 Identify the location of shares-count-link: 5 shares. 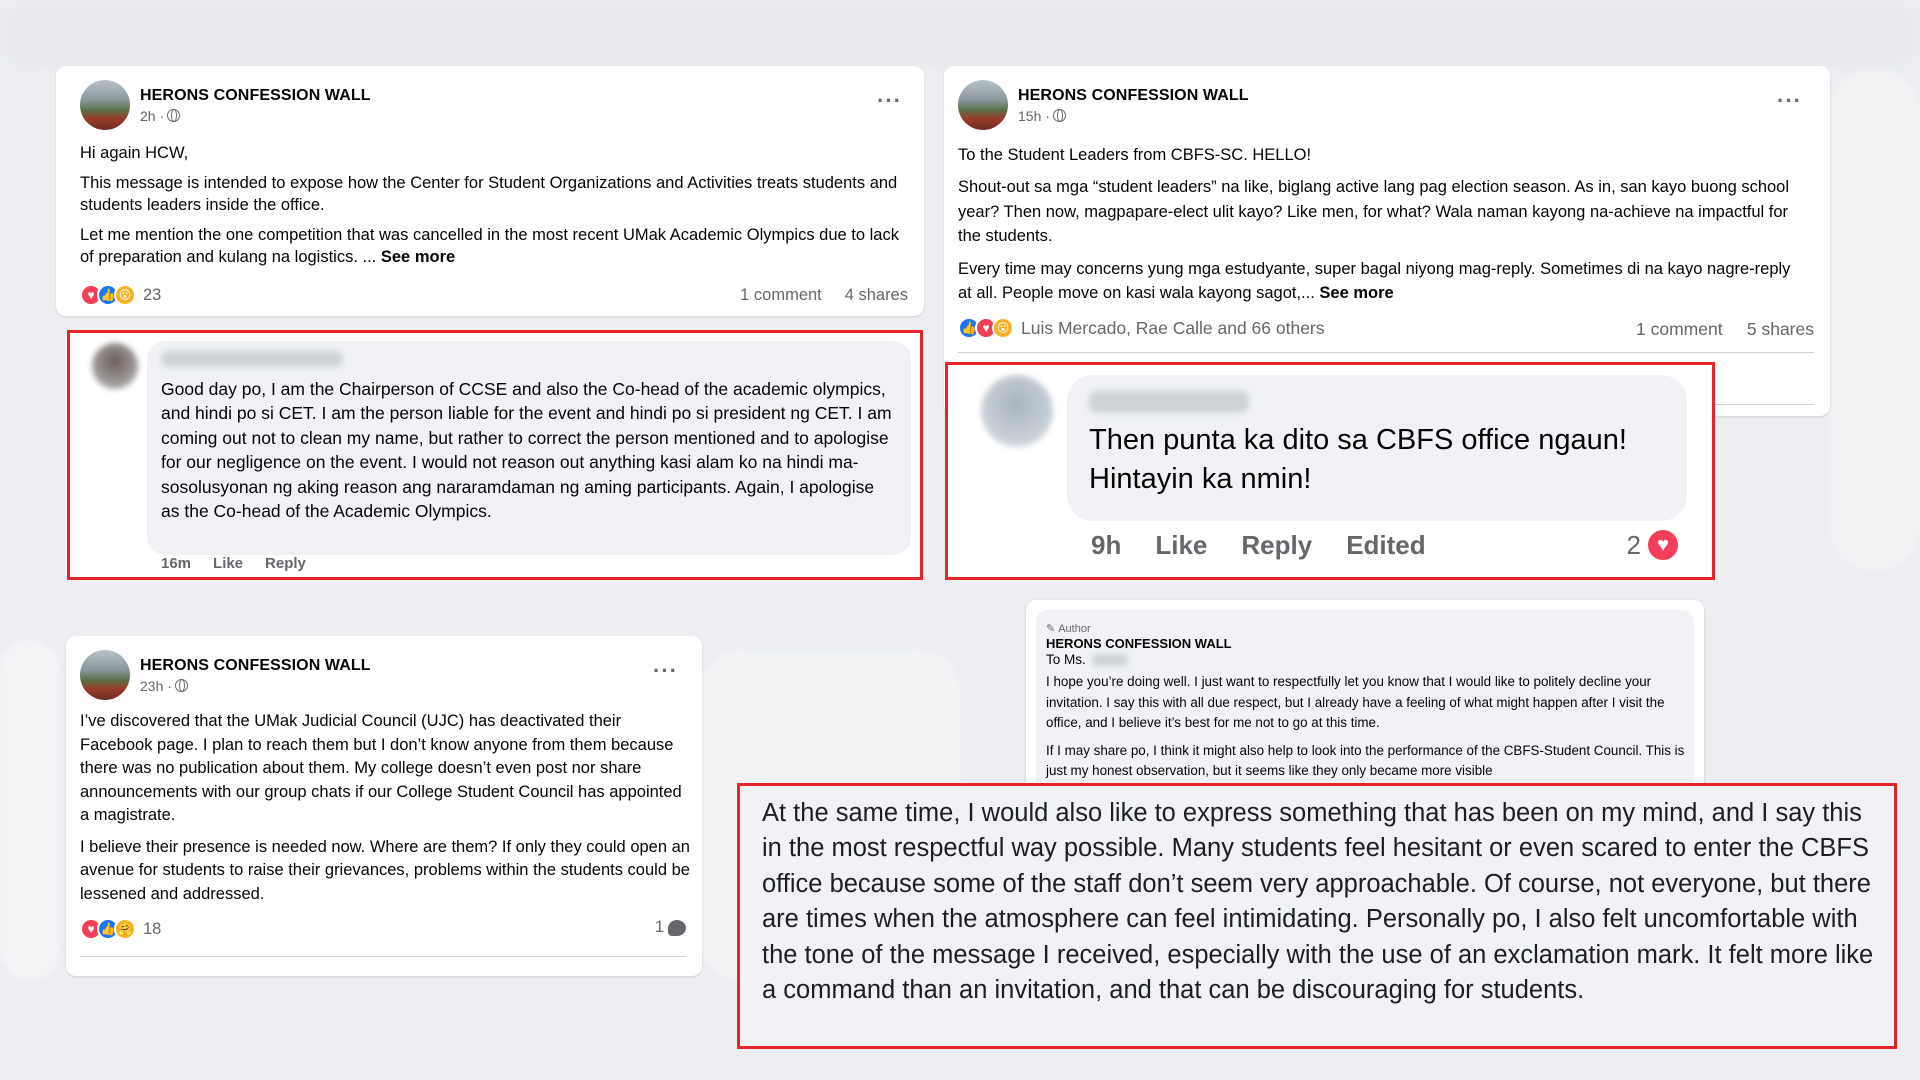
(1780, 329).